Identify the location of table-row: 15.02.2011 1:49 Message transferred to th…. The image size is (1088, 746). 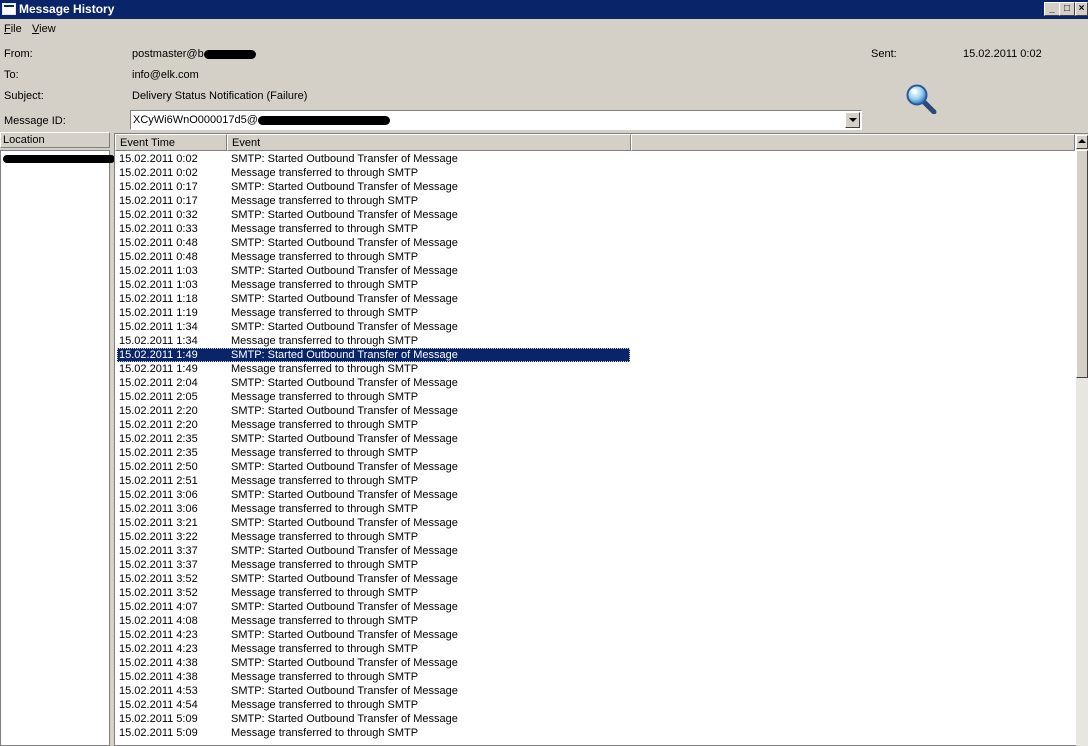
(595, 369).